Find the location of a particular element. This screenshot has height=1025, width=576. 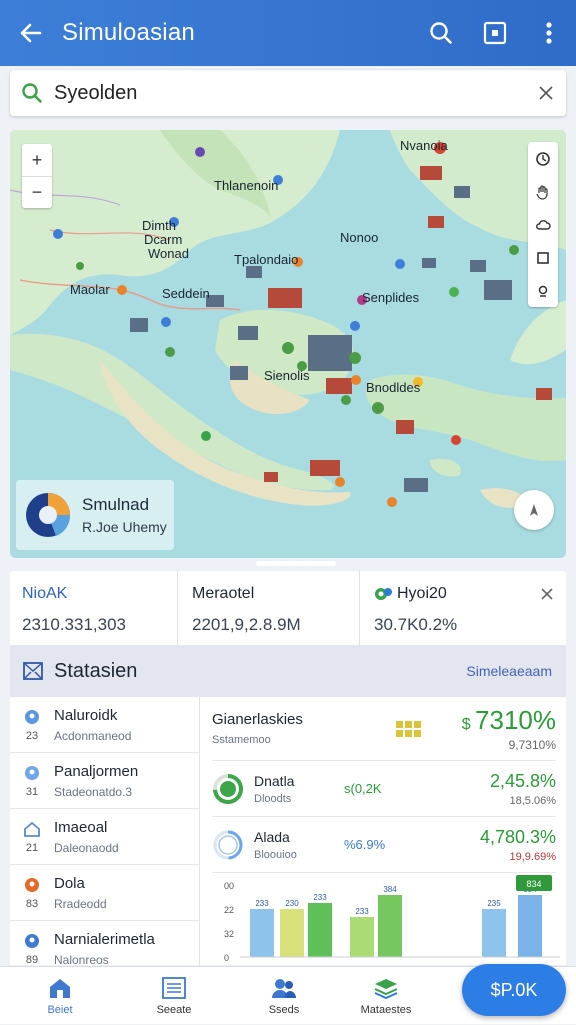

frame-button is located at coordinates (495, 33).